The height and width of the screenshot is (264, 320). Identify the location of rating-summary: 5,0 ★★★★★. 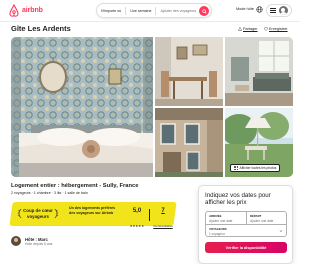
(137, 220).